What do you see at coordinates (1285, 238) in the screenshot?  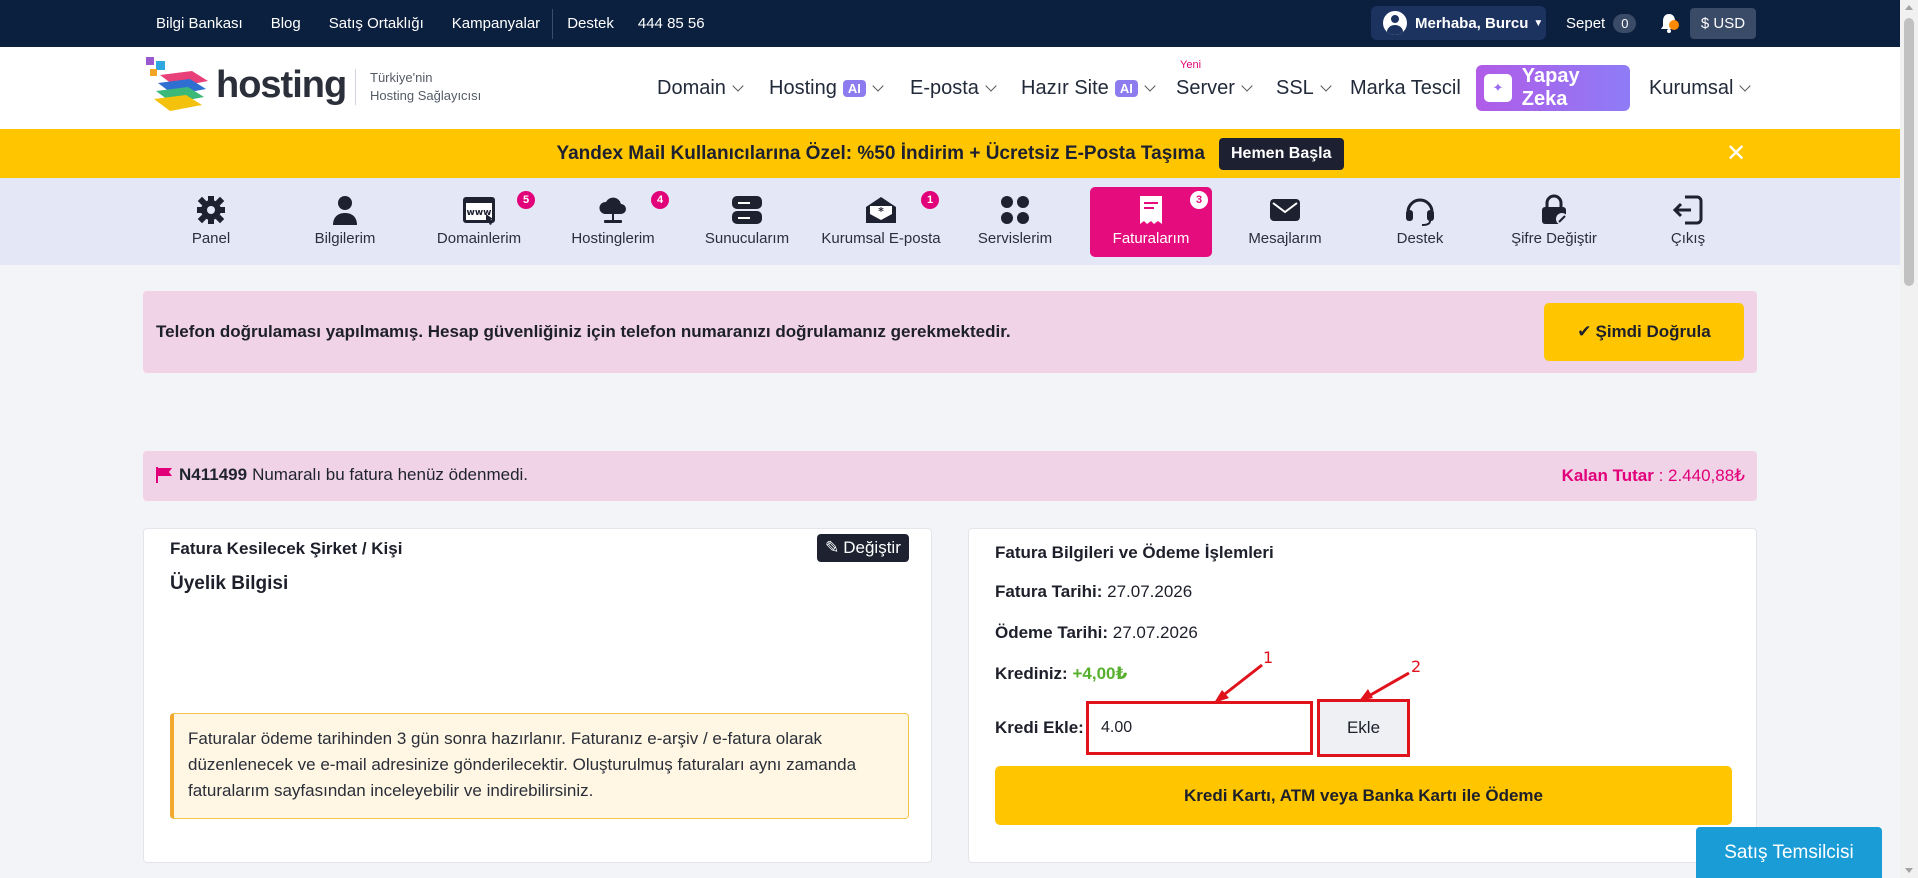 I see `account-tab-label: Mesajlarım` at bounding box center [1285, 238].